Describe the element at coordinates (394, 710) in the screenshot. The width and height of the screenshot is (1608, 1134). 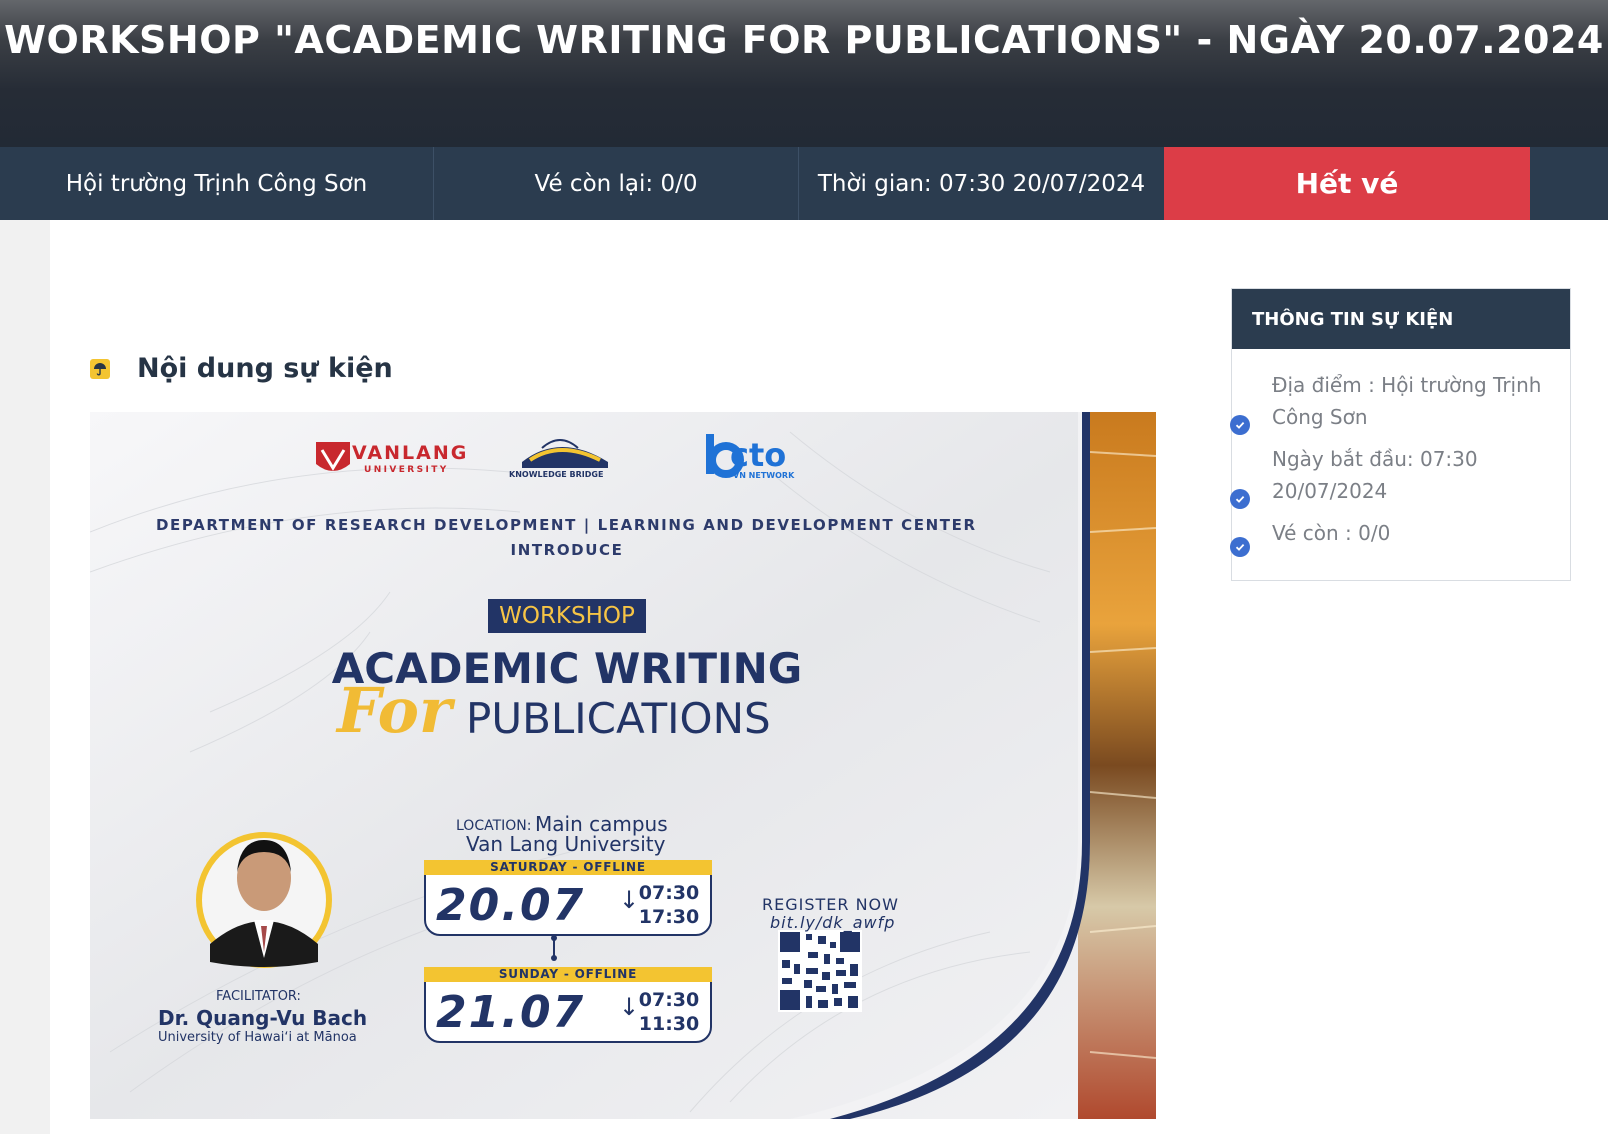
I see `poster-title-for: For` at that location.